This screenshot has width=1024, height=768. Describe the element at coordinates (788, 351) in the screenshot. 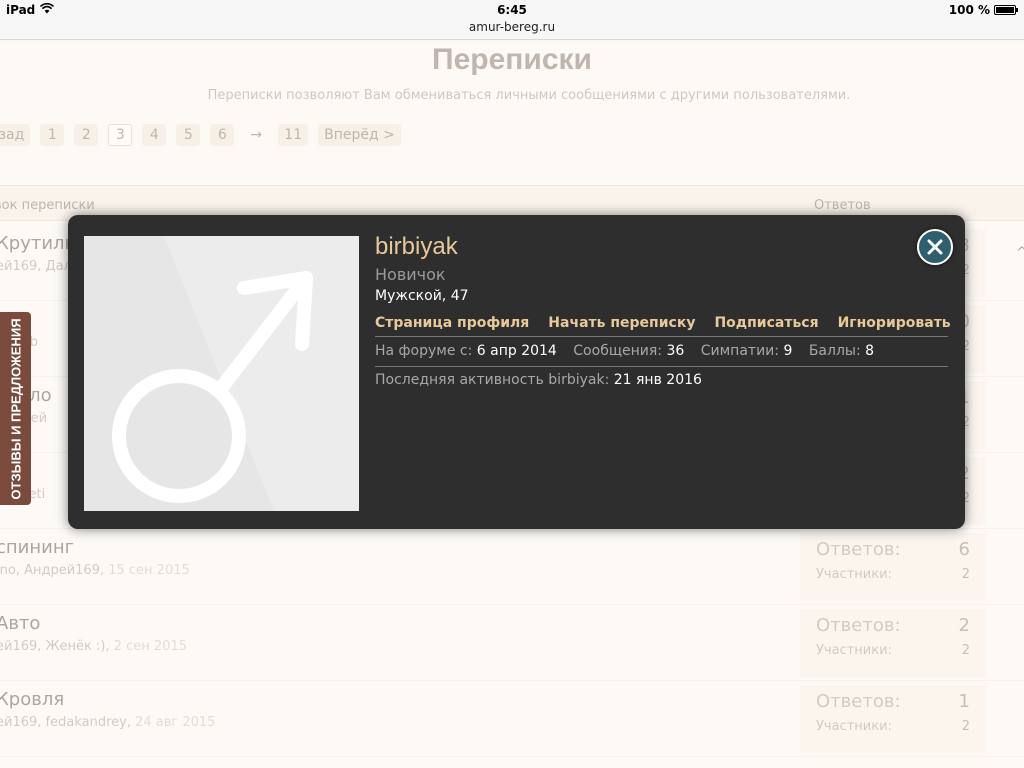

I see `likes-value: 9` at that location.